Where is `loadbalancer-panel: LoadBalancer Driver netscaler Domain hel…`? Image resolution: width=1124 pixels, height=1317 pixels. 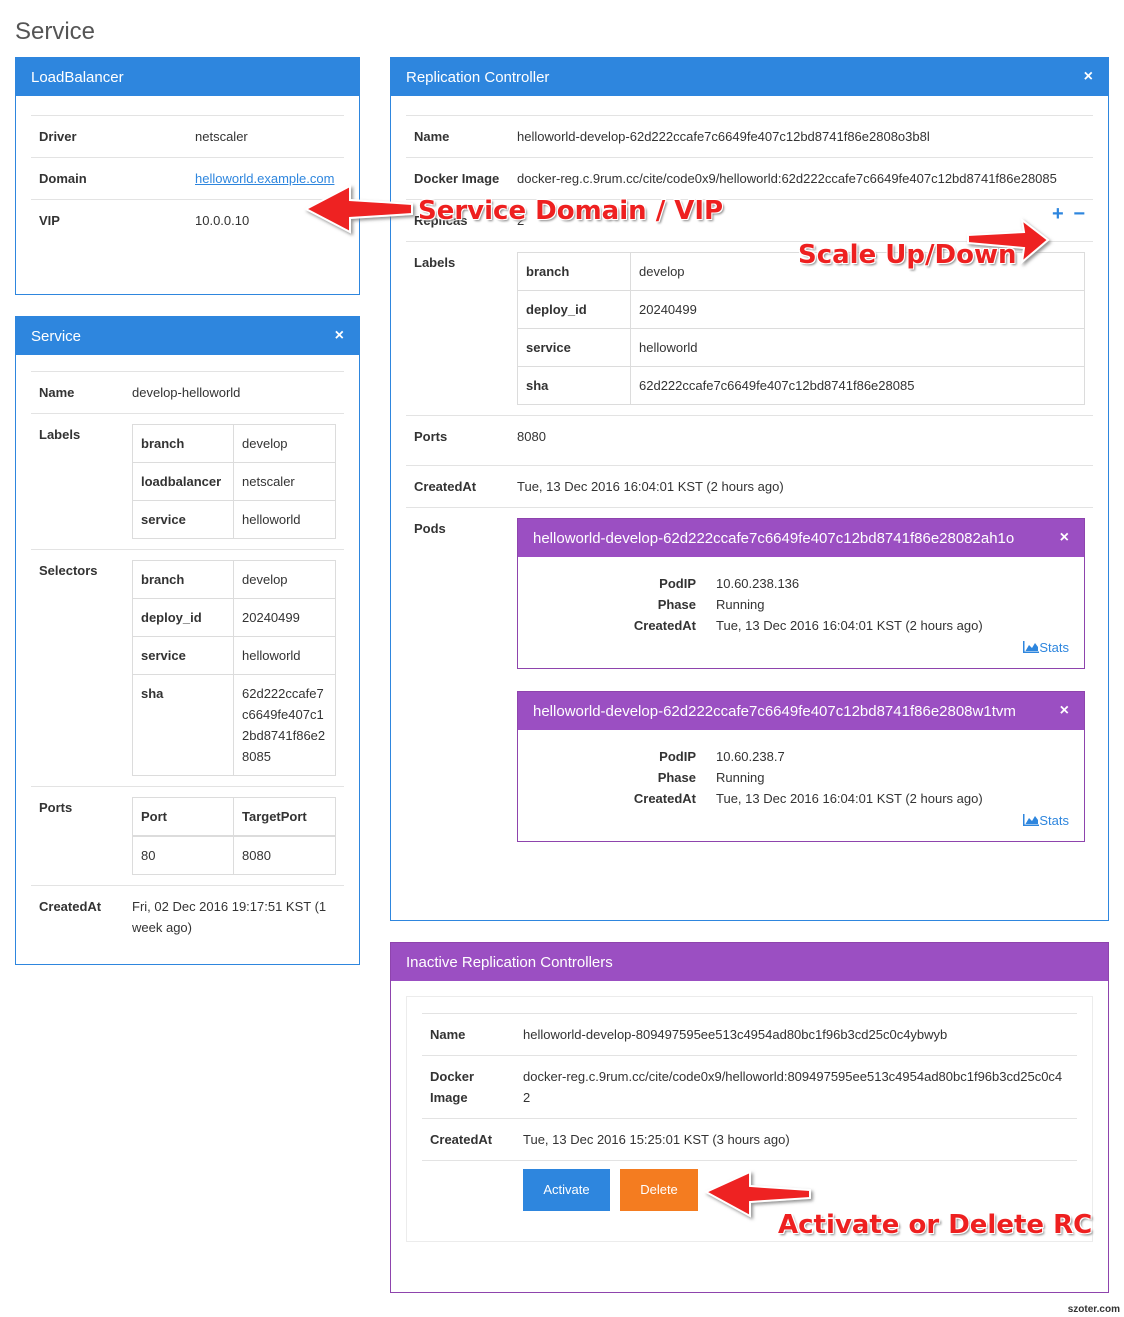 loadbalancer-panel: LoadBalancer Driver netscaler Domain hel… is located at coordinates (187, 176).